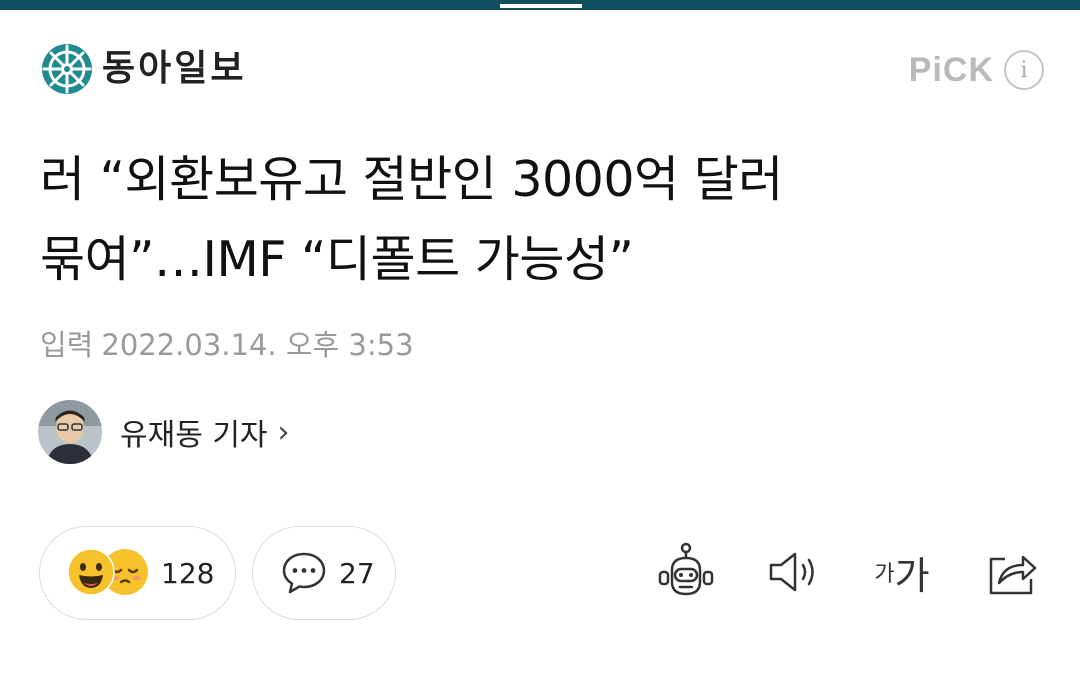 This screenshot has height=683, width=1080. I want to click on date-label: 입력, so click(67, 345).